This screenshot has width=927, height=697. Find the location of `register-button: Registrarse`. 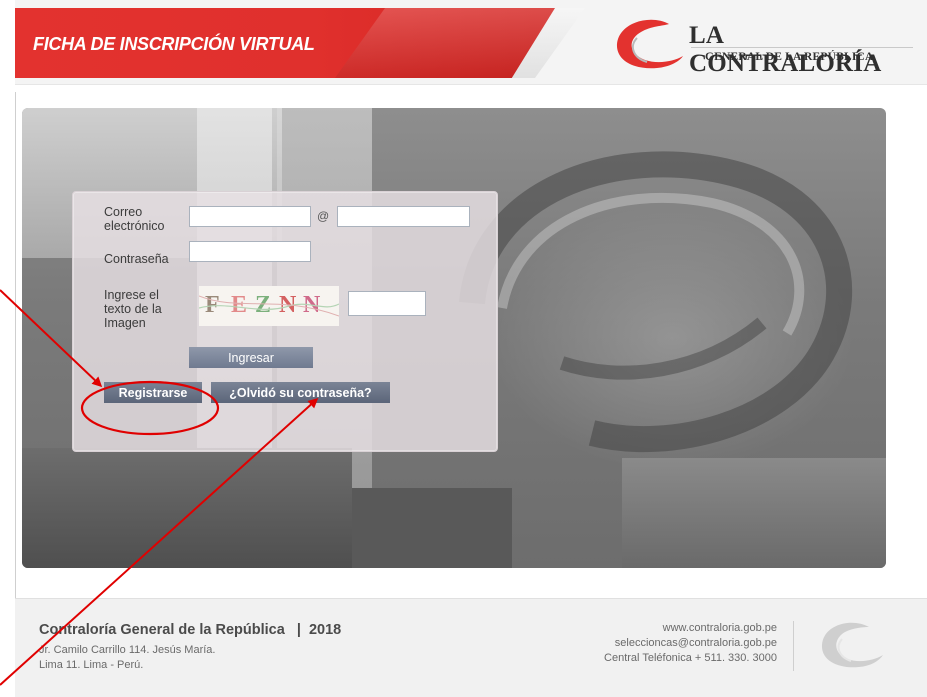

register-button: Registrarse is located at coordinates (153, 392).